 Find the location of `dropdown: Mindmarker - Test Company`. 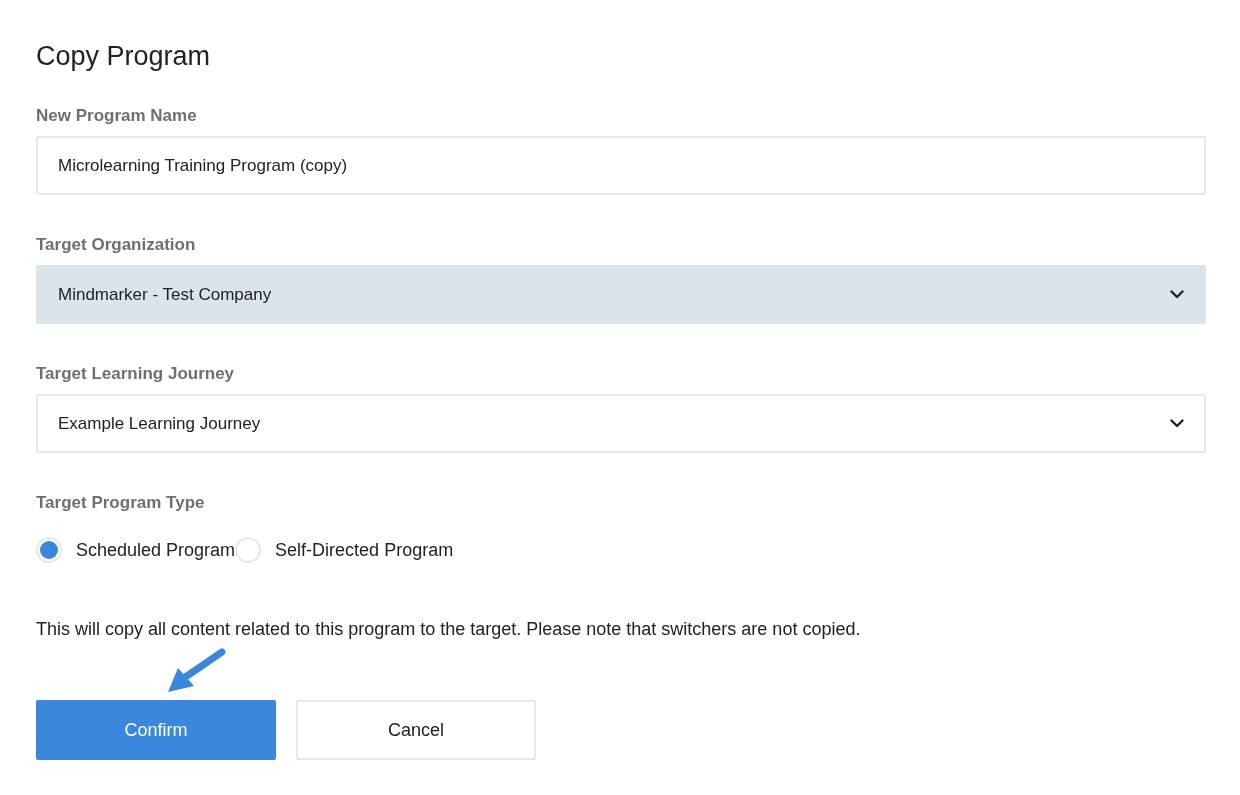

dropdown: Mindmarker - Test Company is located at coordinates (621, 294).